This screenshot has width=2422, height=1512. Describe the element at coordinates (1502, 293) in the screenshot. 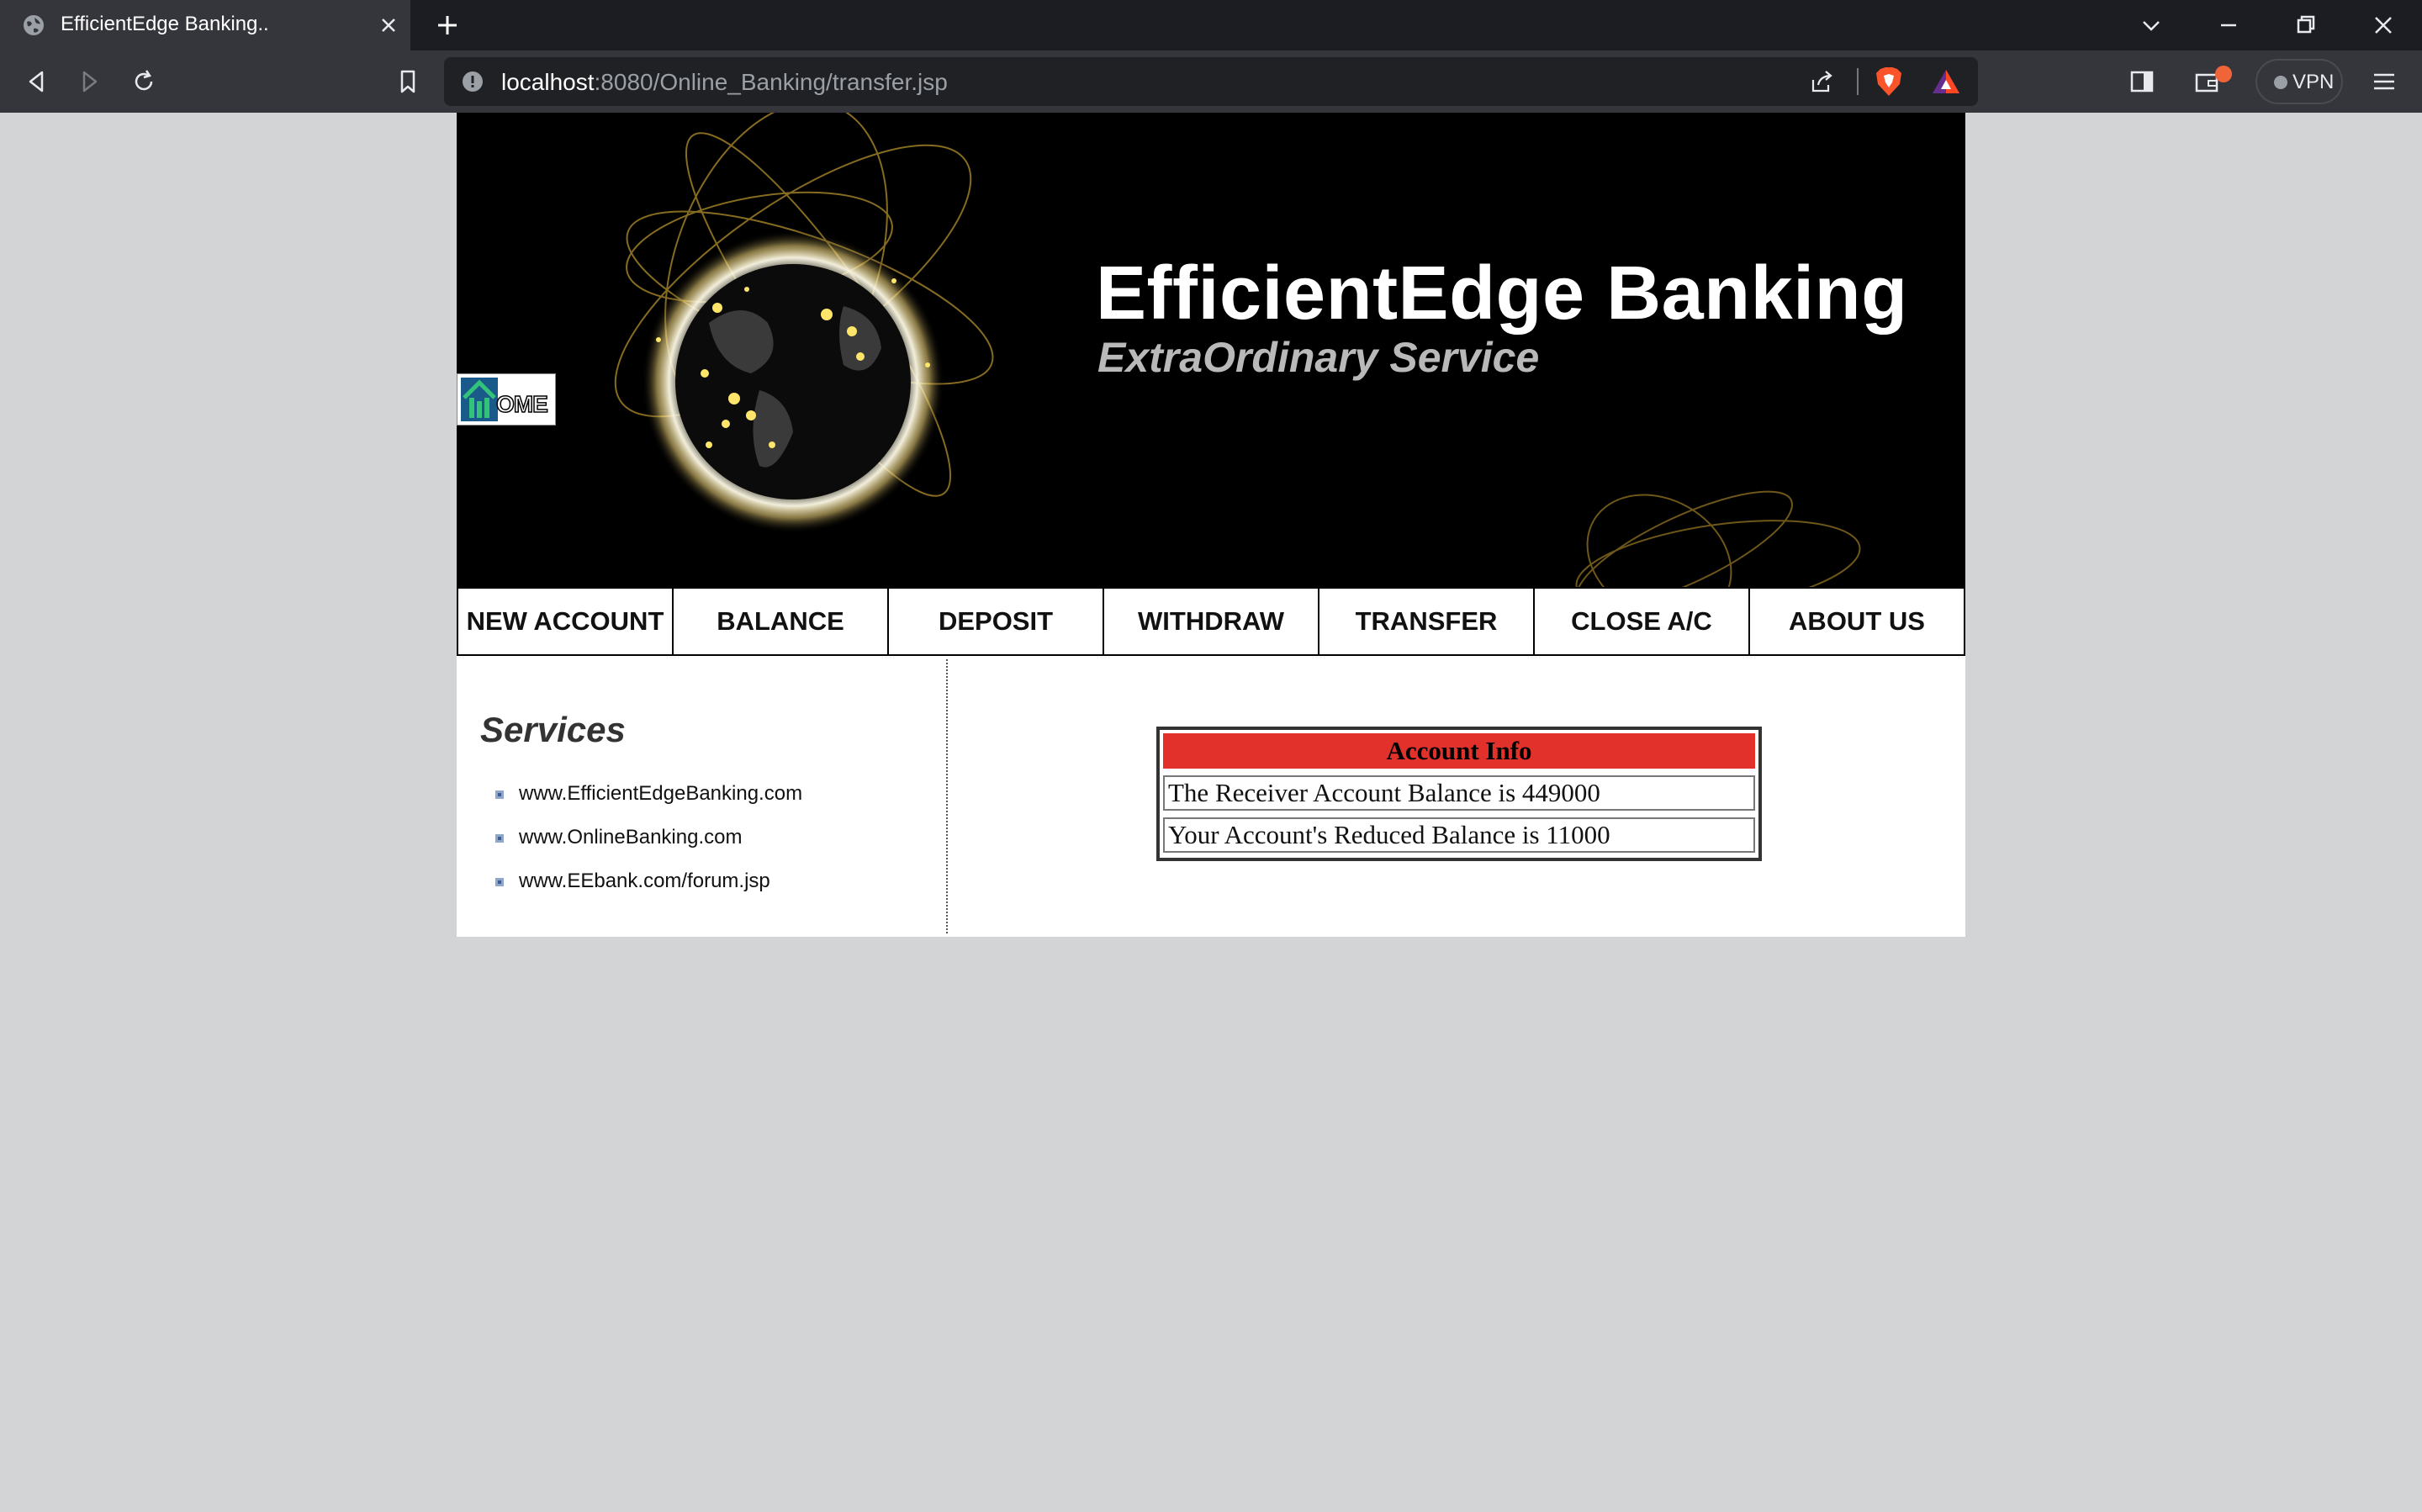

I see `bank-title: EfficientEdge Banking` at that location.